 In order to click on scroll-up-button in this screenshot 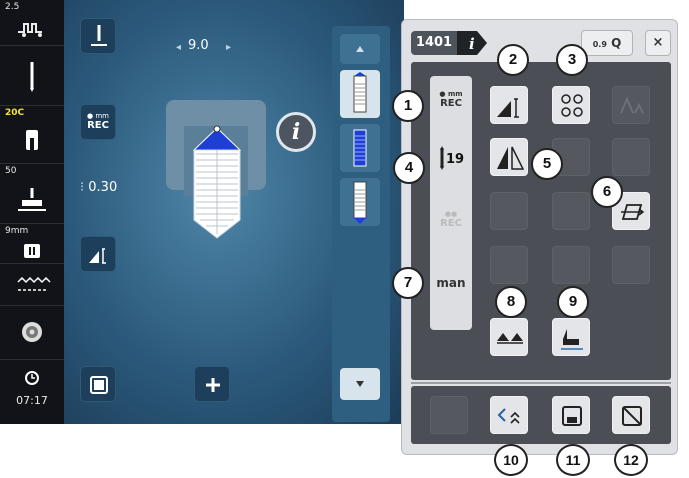, I will do `click(360, 49)`.